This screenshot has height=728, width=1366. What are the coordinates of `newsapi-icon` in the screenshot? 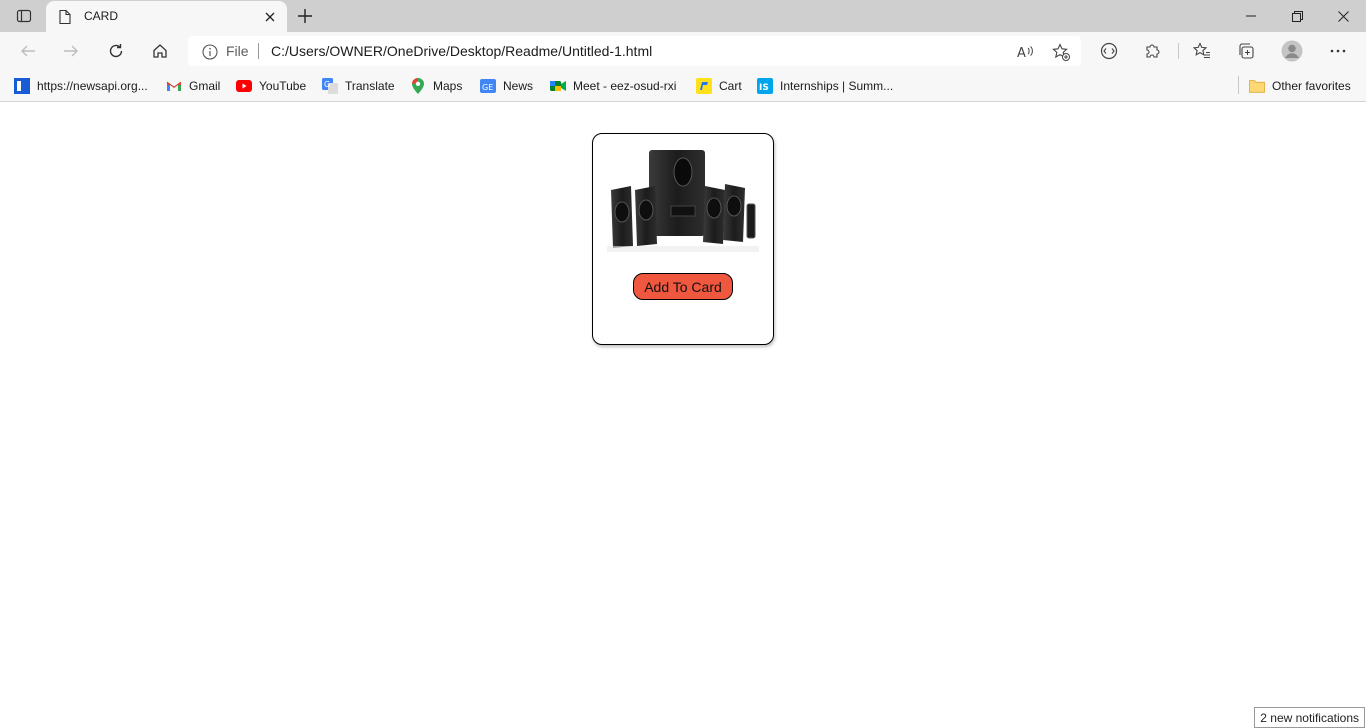 It's located at (22, 86).